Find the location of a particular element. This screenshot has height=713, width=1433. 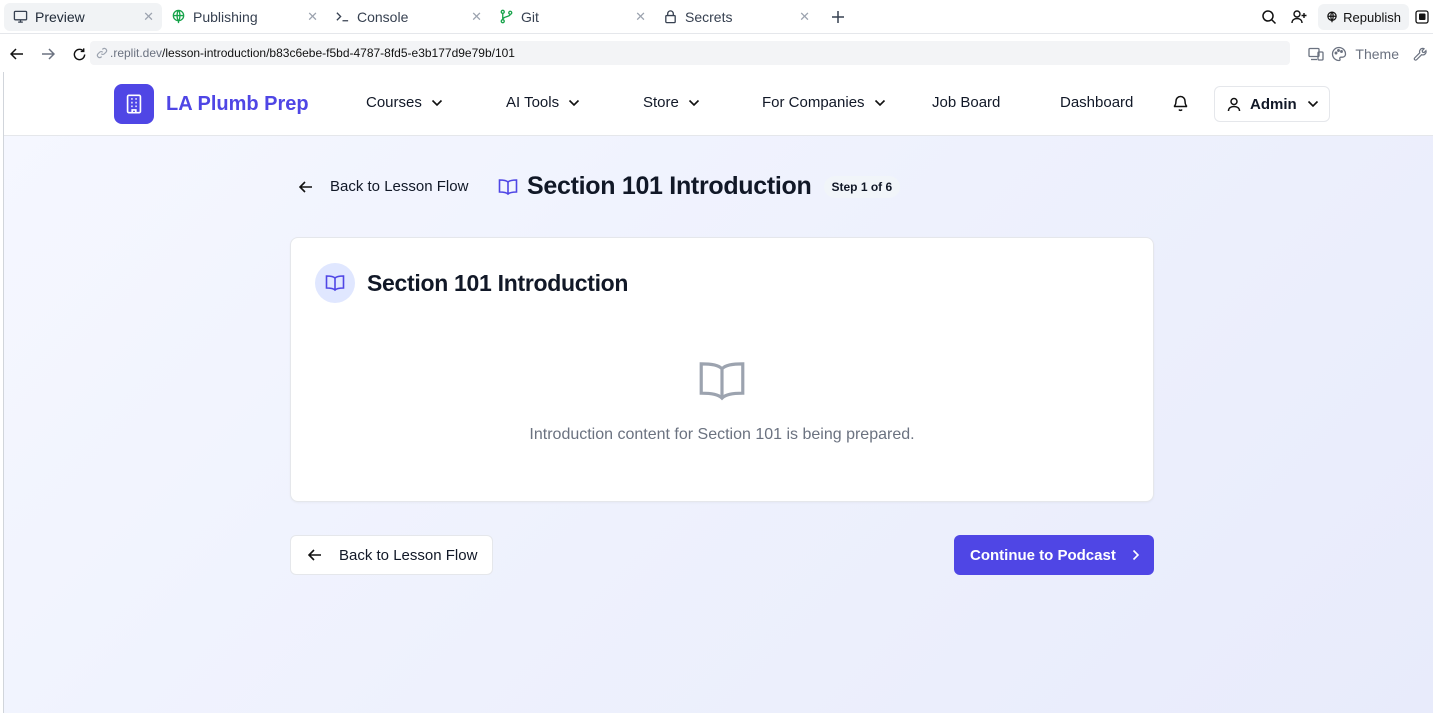

back-to-lesson-flow-button: Back to Lesson Flow is located at coordinates (391, 555).